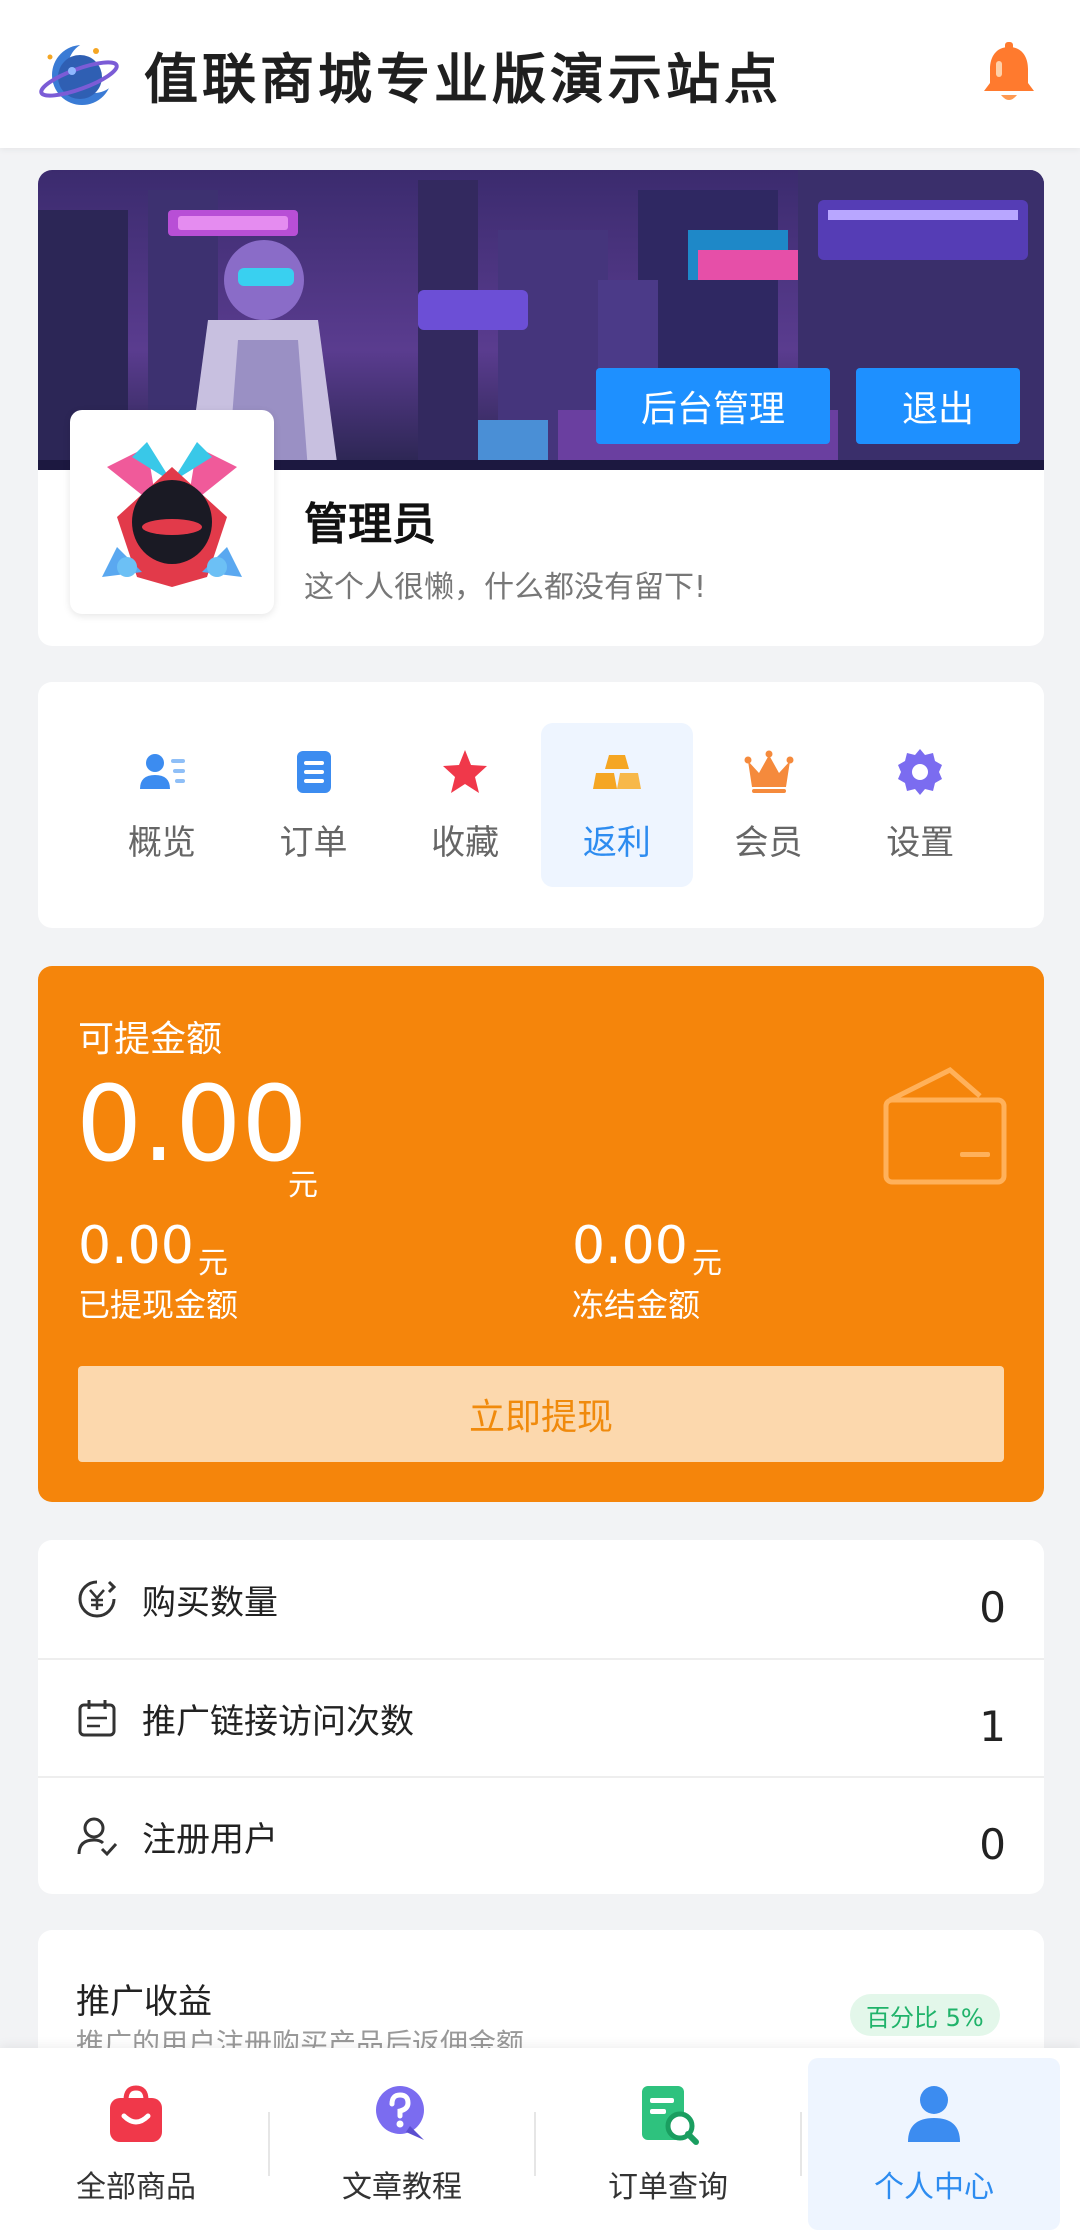 The image size is (1080, 2240). I want to click on nav-order-lookup: 订单查询, so click(668, 2144).